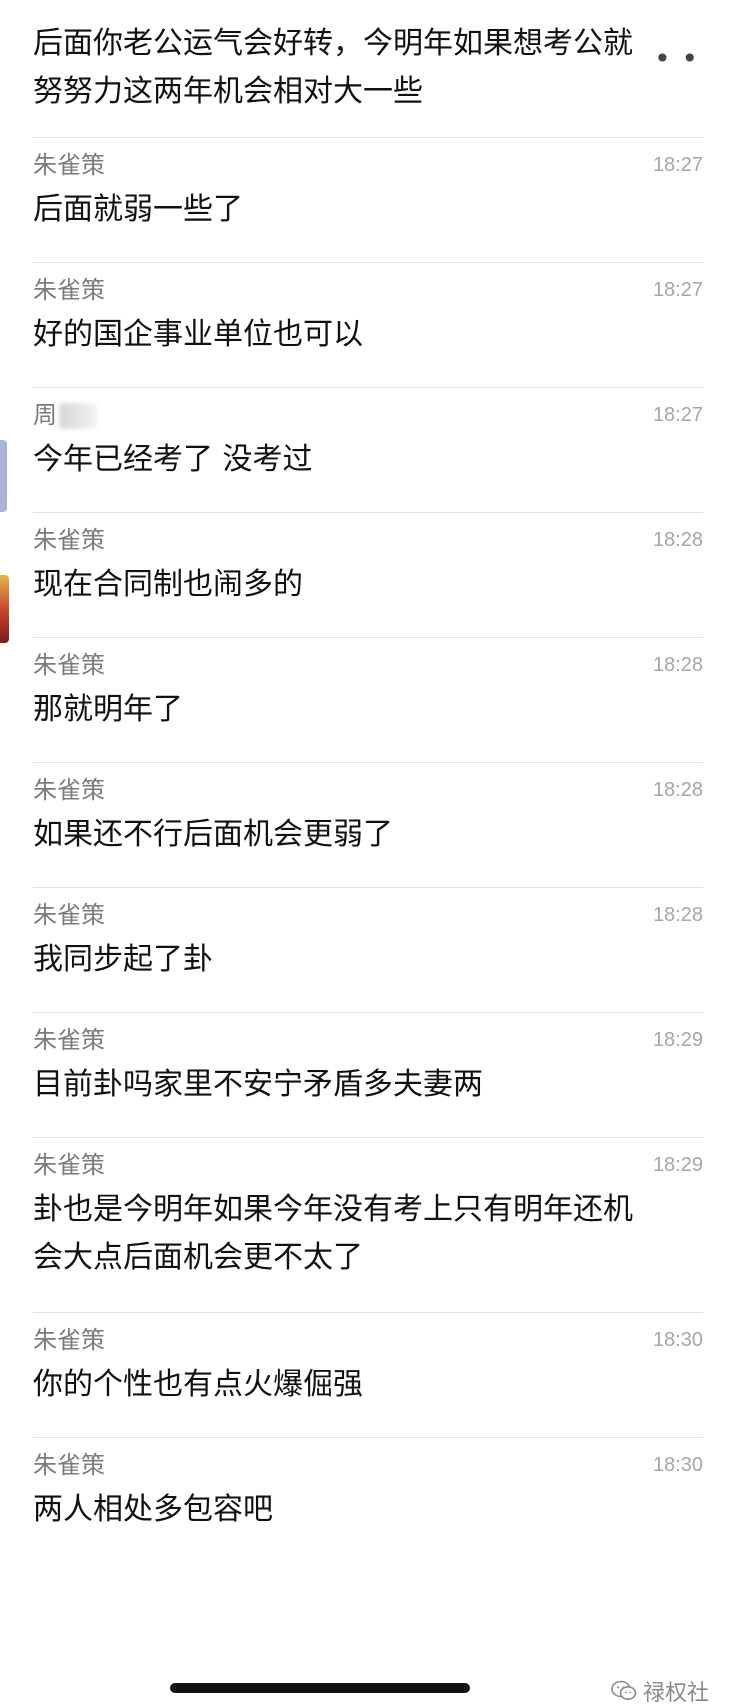 The width and height of the screenshot is (731, 1707). I want to click on watermark: 禄权社, so click(660, 1691).